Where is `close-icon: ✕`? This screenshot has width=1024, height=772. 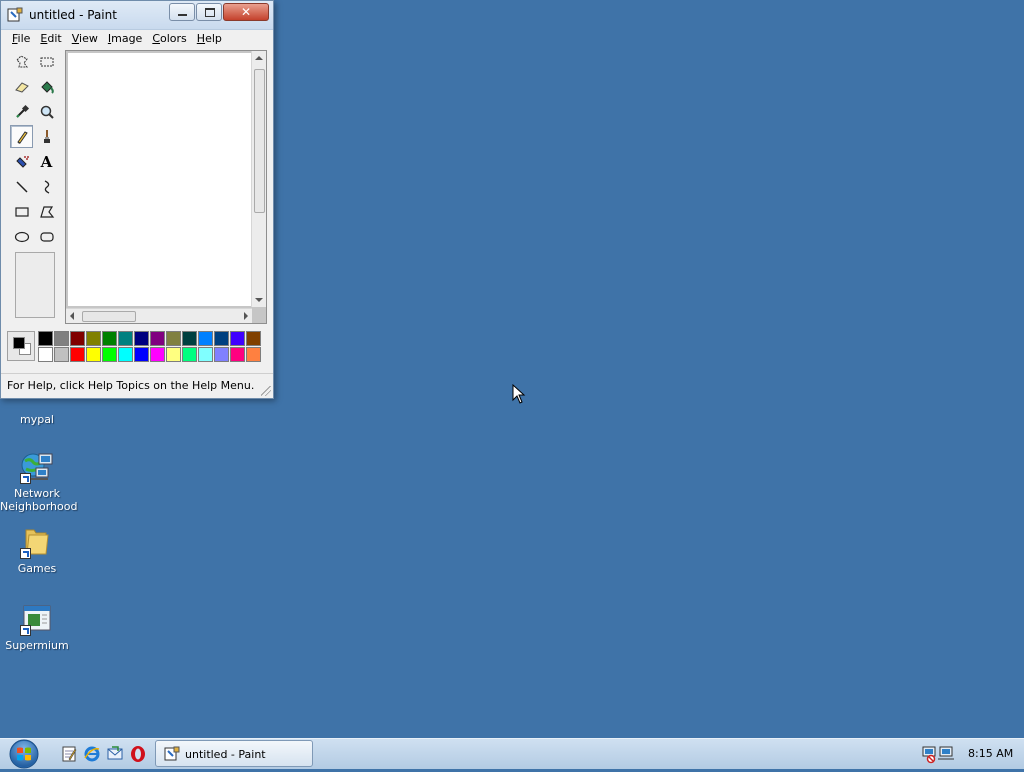
close-icon: ✕ is located at coordinates (246, 12).